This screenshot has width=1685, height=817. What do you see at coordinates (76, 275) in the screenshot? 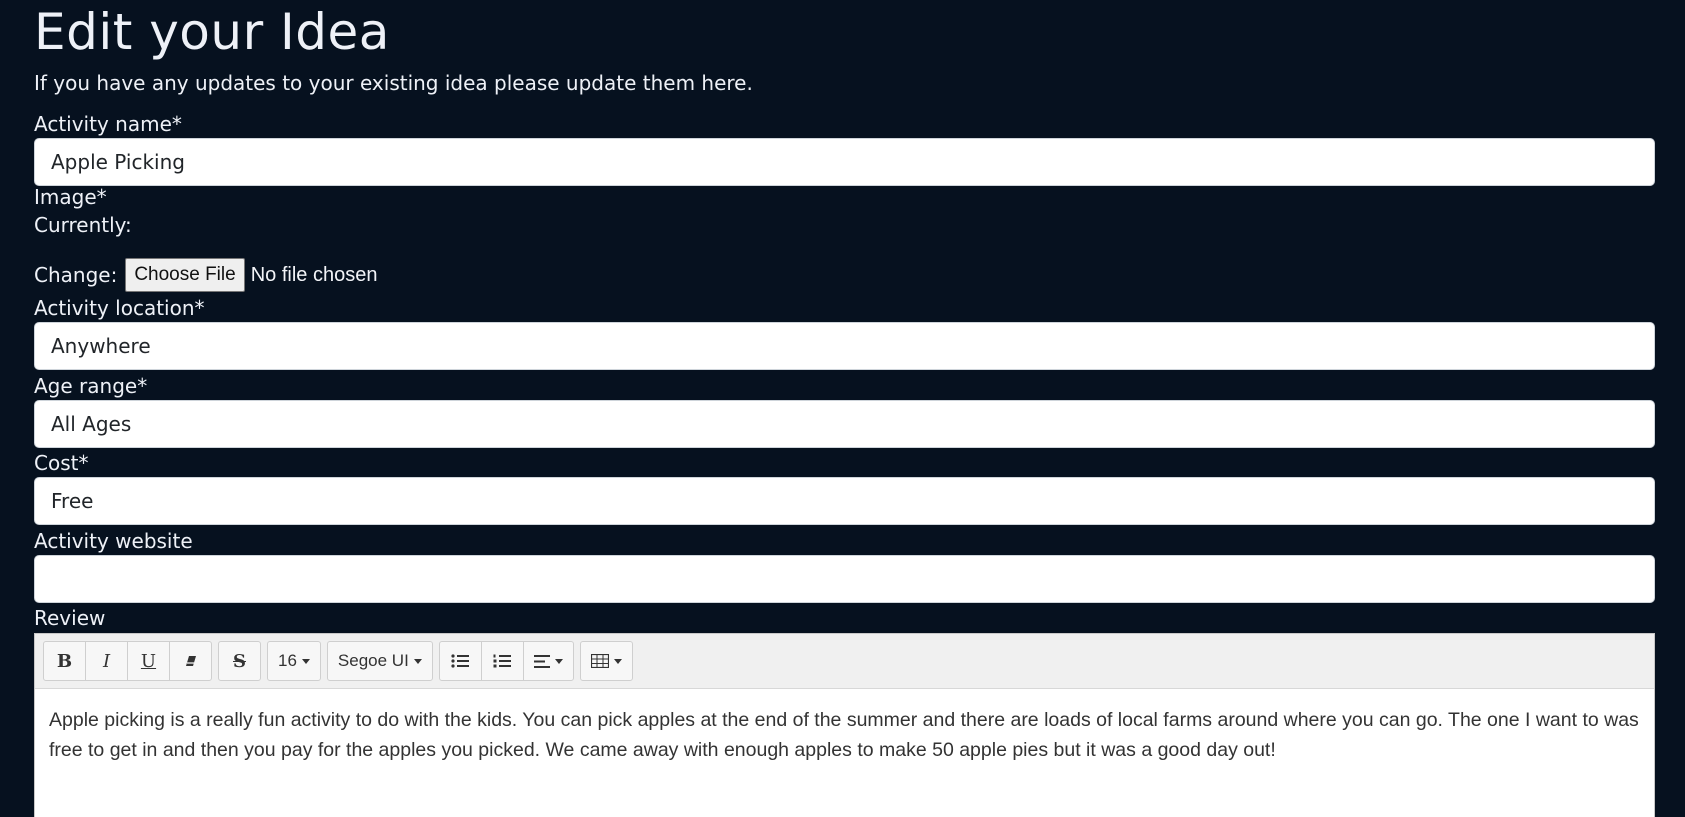
I see `image-change-label: Change:` at bounding box center [76, 275].